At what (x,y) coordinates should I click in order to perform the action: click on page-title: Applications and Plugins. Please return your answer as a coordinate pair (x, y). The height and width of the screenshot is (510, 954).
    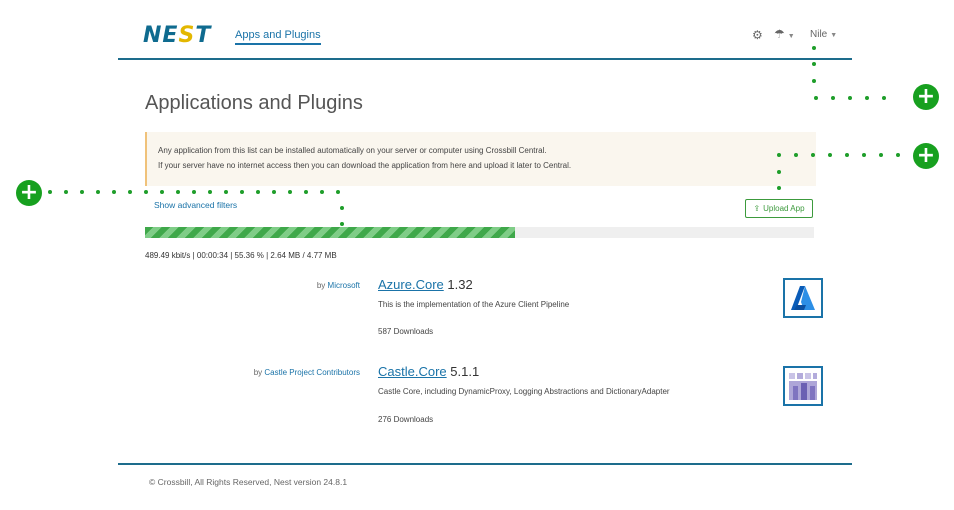
    Looking at the image, I should click on (254, 103).